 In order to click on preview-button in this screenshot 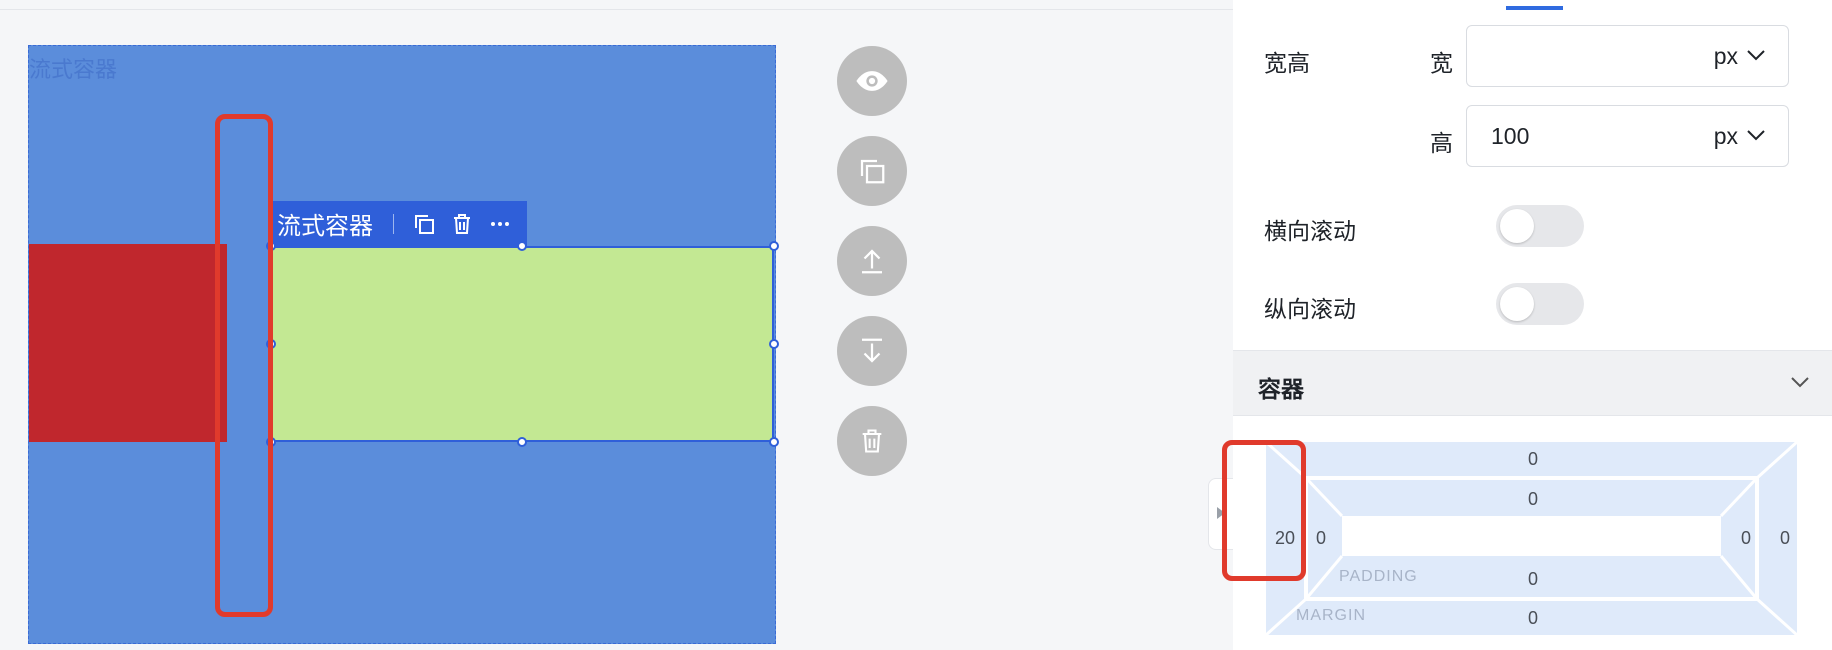, I will do `click(872, 81)`.